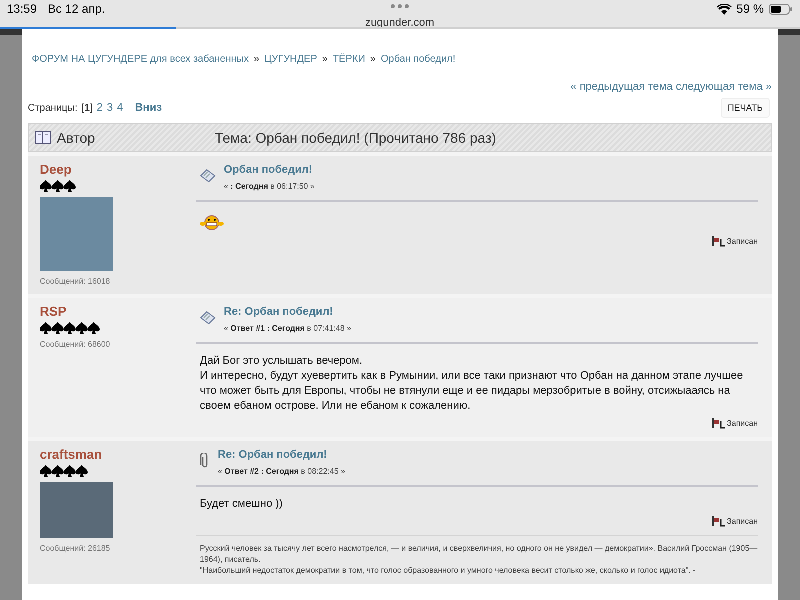  What do you see at coordinates (118, 454) in the screenshot?
I see `author-name: craftsman` at bounding box center [118, 454].